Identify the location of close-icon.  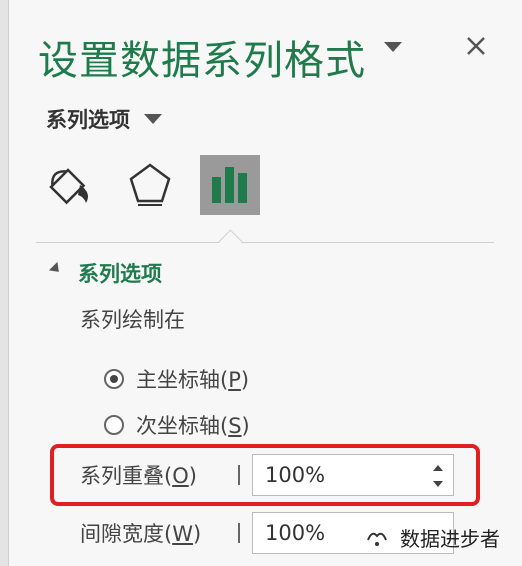
(476, 46).